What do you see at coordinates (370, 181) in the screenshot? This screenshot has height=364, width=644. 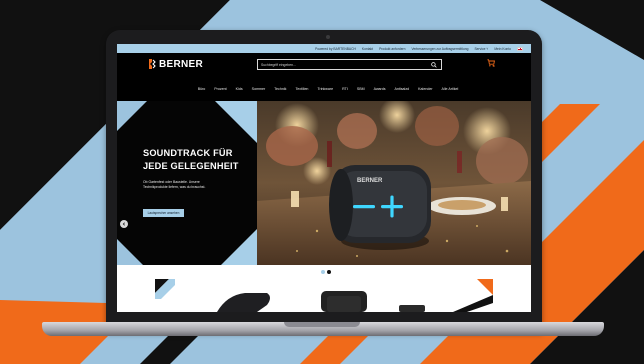 I see `speaker-brand-label: BERNER` at bounding box center [370, 181].